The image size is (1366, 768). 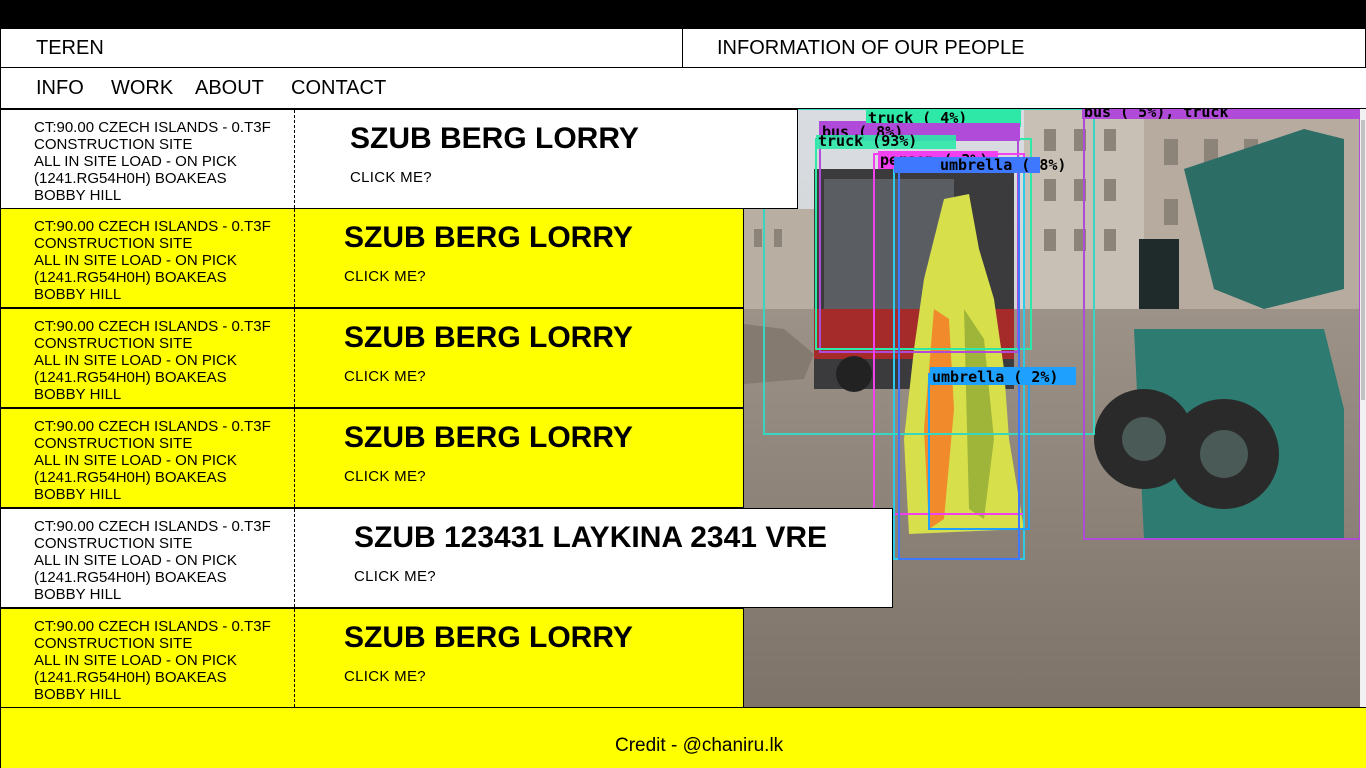 What do you see at coordinates (867, 141) in the screenshot?
I see `detection-label: truck (93%)` at bounding box center [867, 141].